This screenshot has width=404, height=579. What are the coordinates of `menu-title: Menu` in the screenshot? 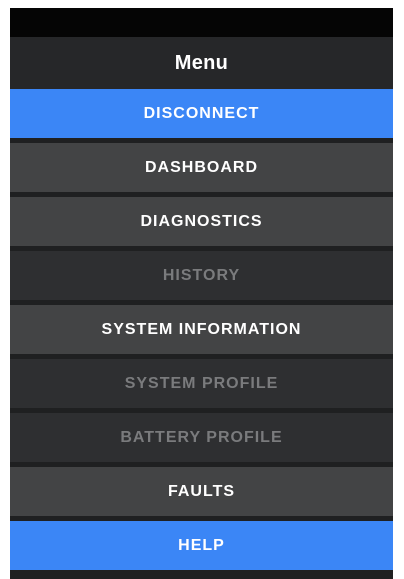 It's located at (201, 62).